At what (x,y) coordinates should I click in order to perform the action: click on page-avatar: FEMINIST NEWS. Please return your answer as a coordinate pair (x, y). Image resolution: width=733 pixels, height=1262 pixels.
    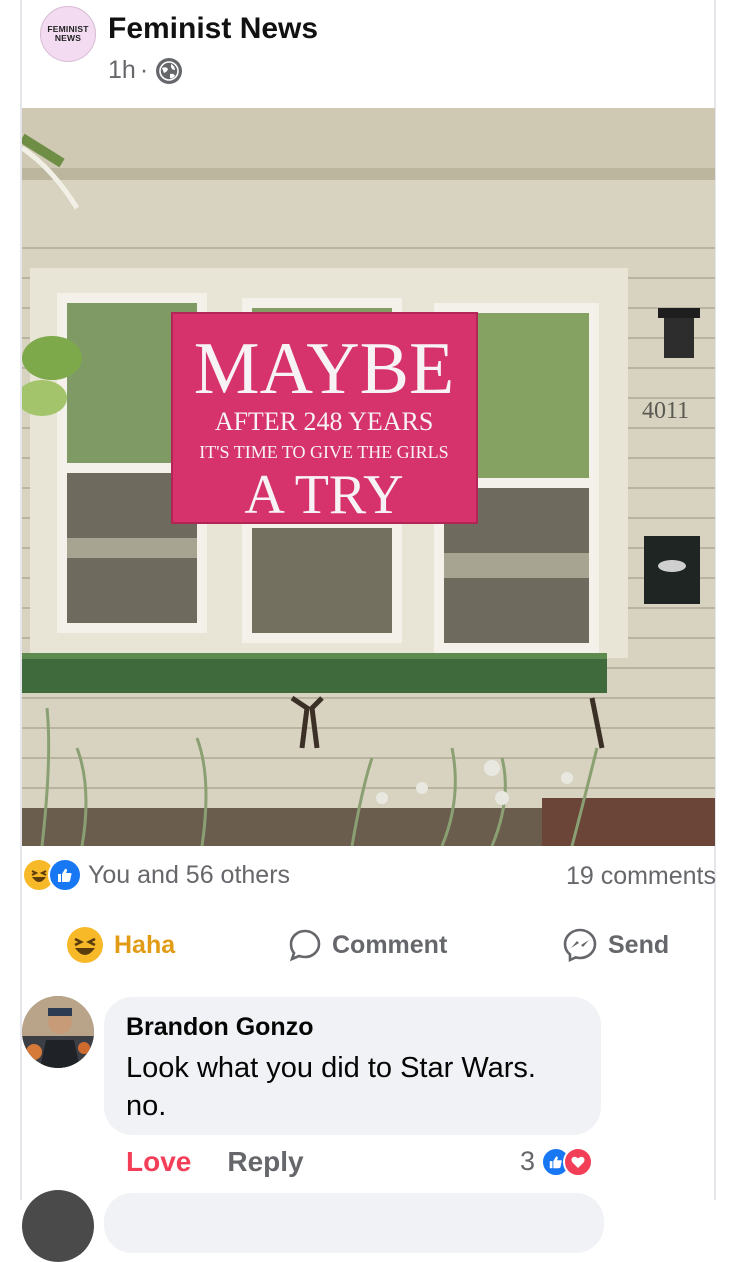
    Looking at the image, I should click on (68, 34).